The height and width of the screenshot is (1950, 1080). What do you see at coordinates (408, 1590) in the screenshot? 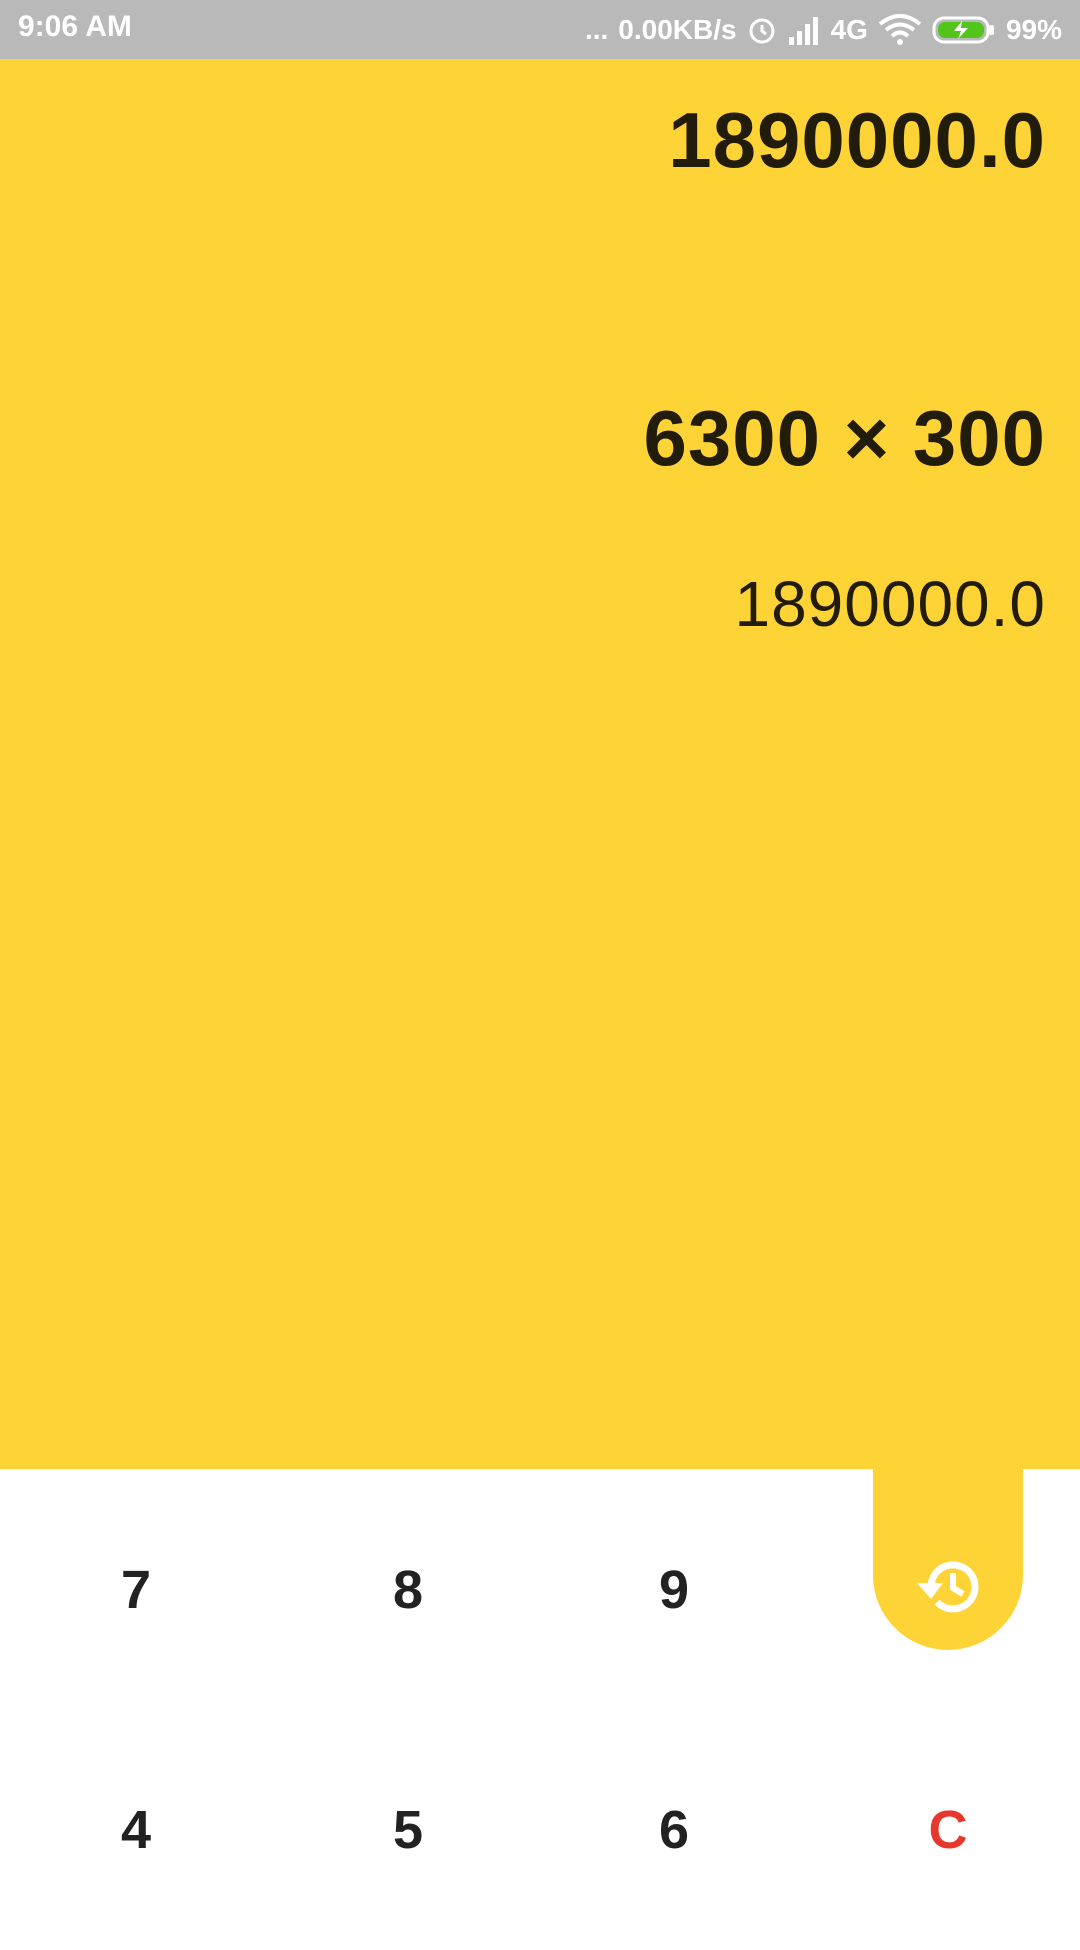
I see `key-8: 8` at bounding box center [408, 1590].